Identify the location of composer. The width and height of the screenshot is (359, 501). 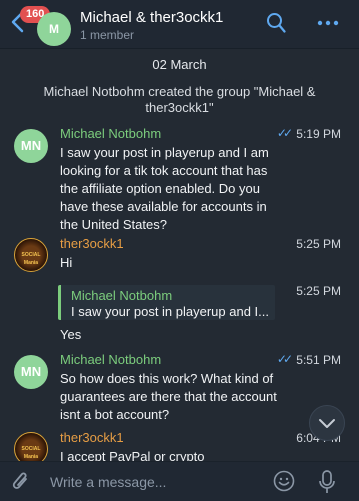
(179, 481).